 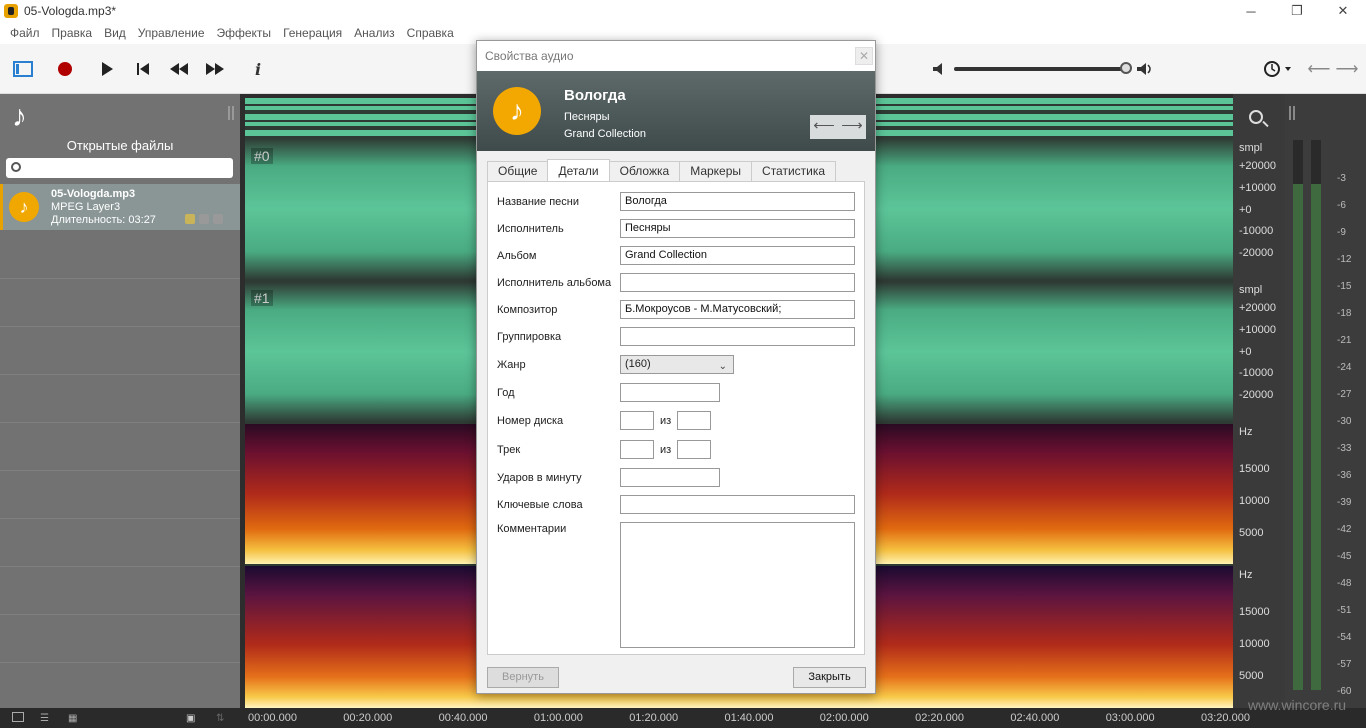 What do you see at coordinates (190, 718) in the screenshot?
I see `image-icon: ▣` at bounding box center [190, 718].